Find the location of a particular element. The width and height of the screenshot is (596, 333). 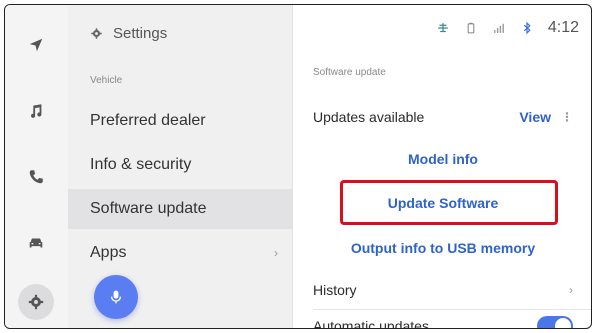

signal-bars-icon is located at coordinates (498, 28).